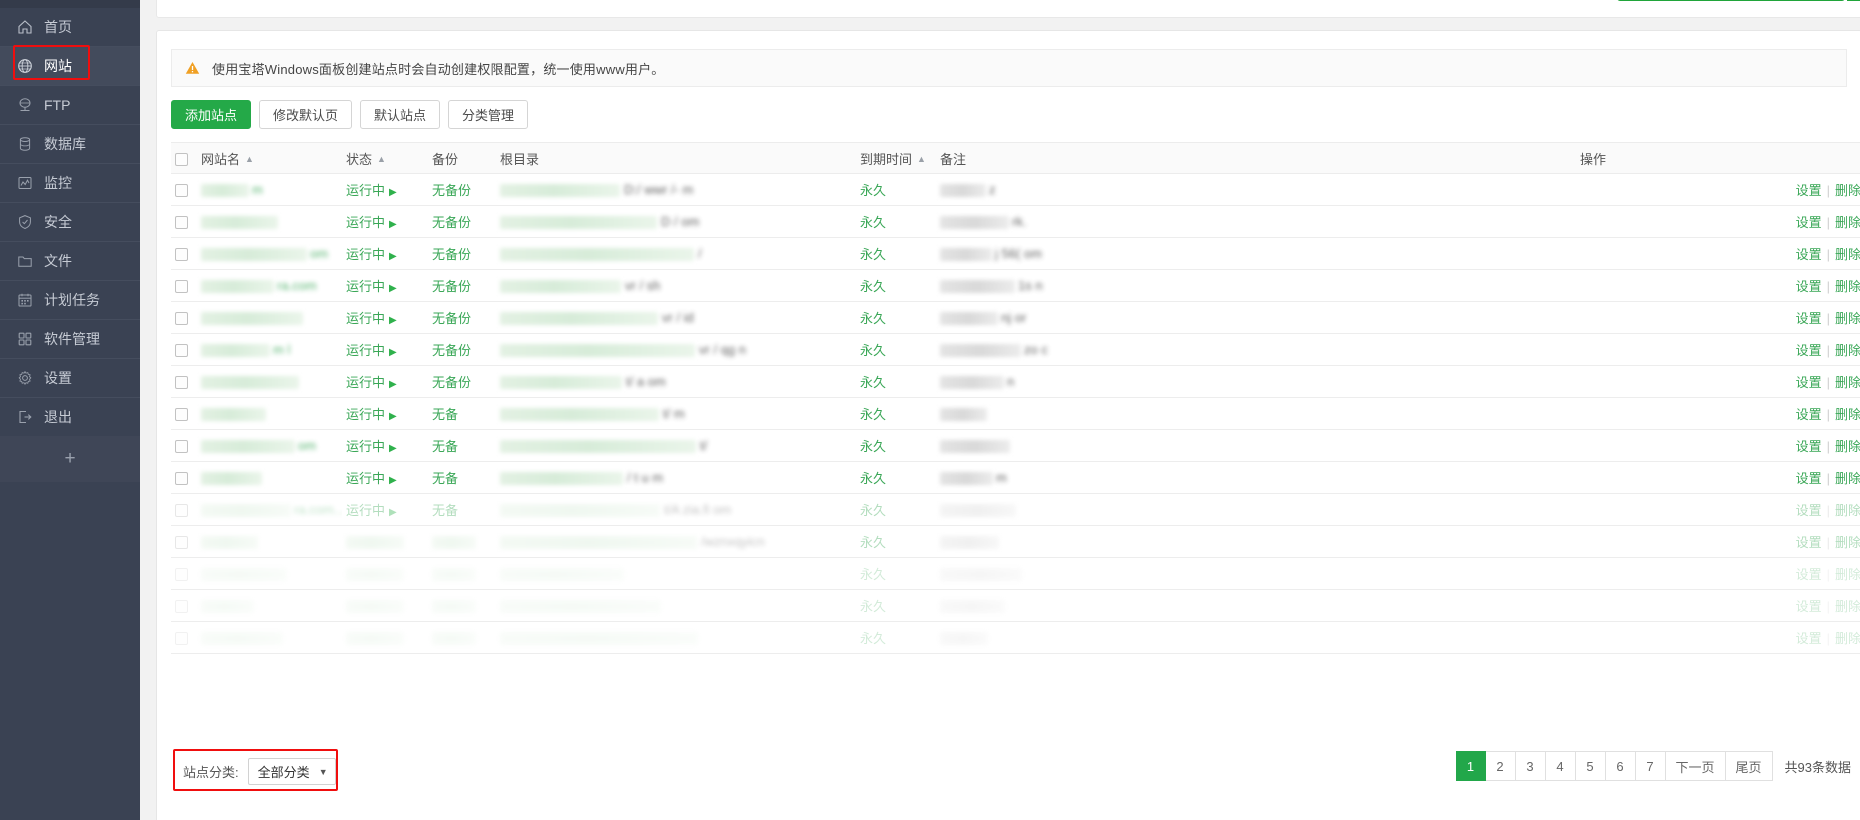 This screenshot has height=820, width=1860. I want to click on table-row: m l 运行中 ▶ 无备份 vr / qg n 永久 zo c 设置 | 删除, so click(1015, 349).